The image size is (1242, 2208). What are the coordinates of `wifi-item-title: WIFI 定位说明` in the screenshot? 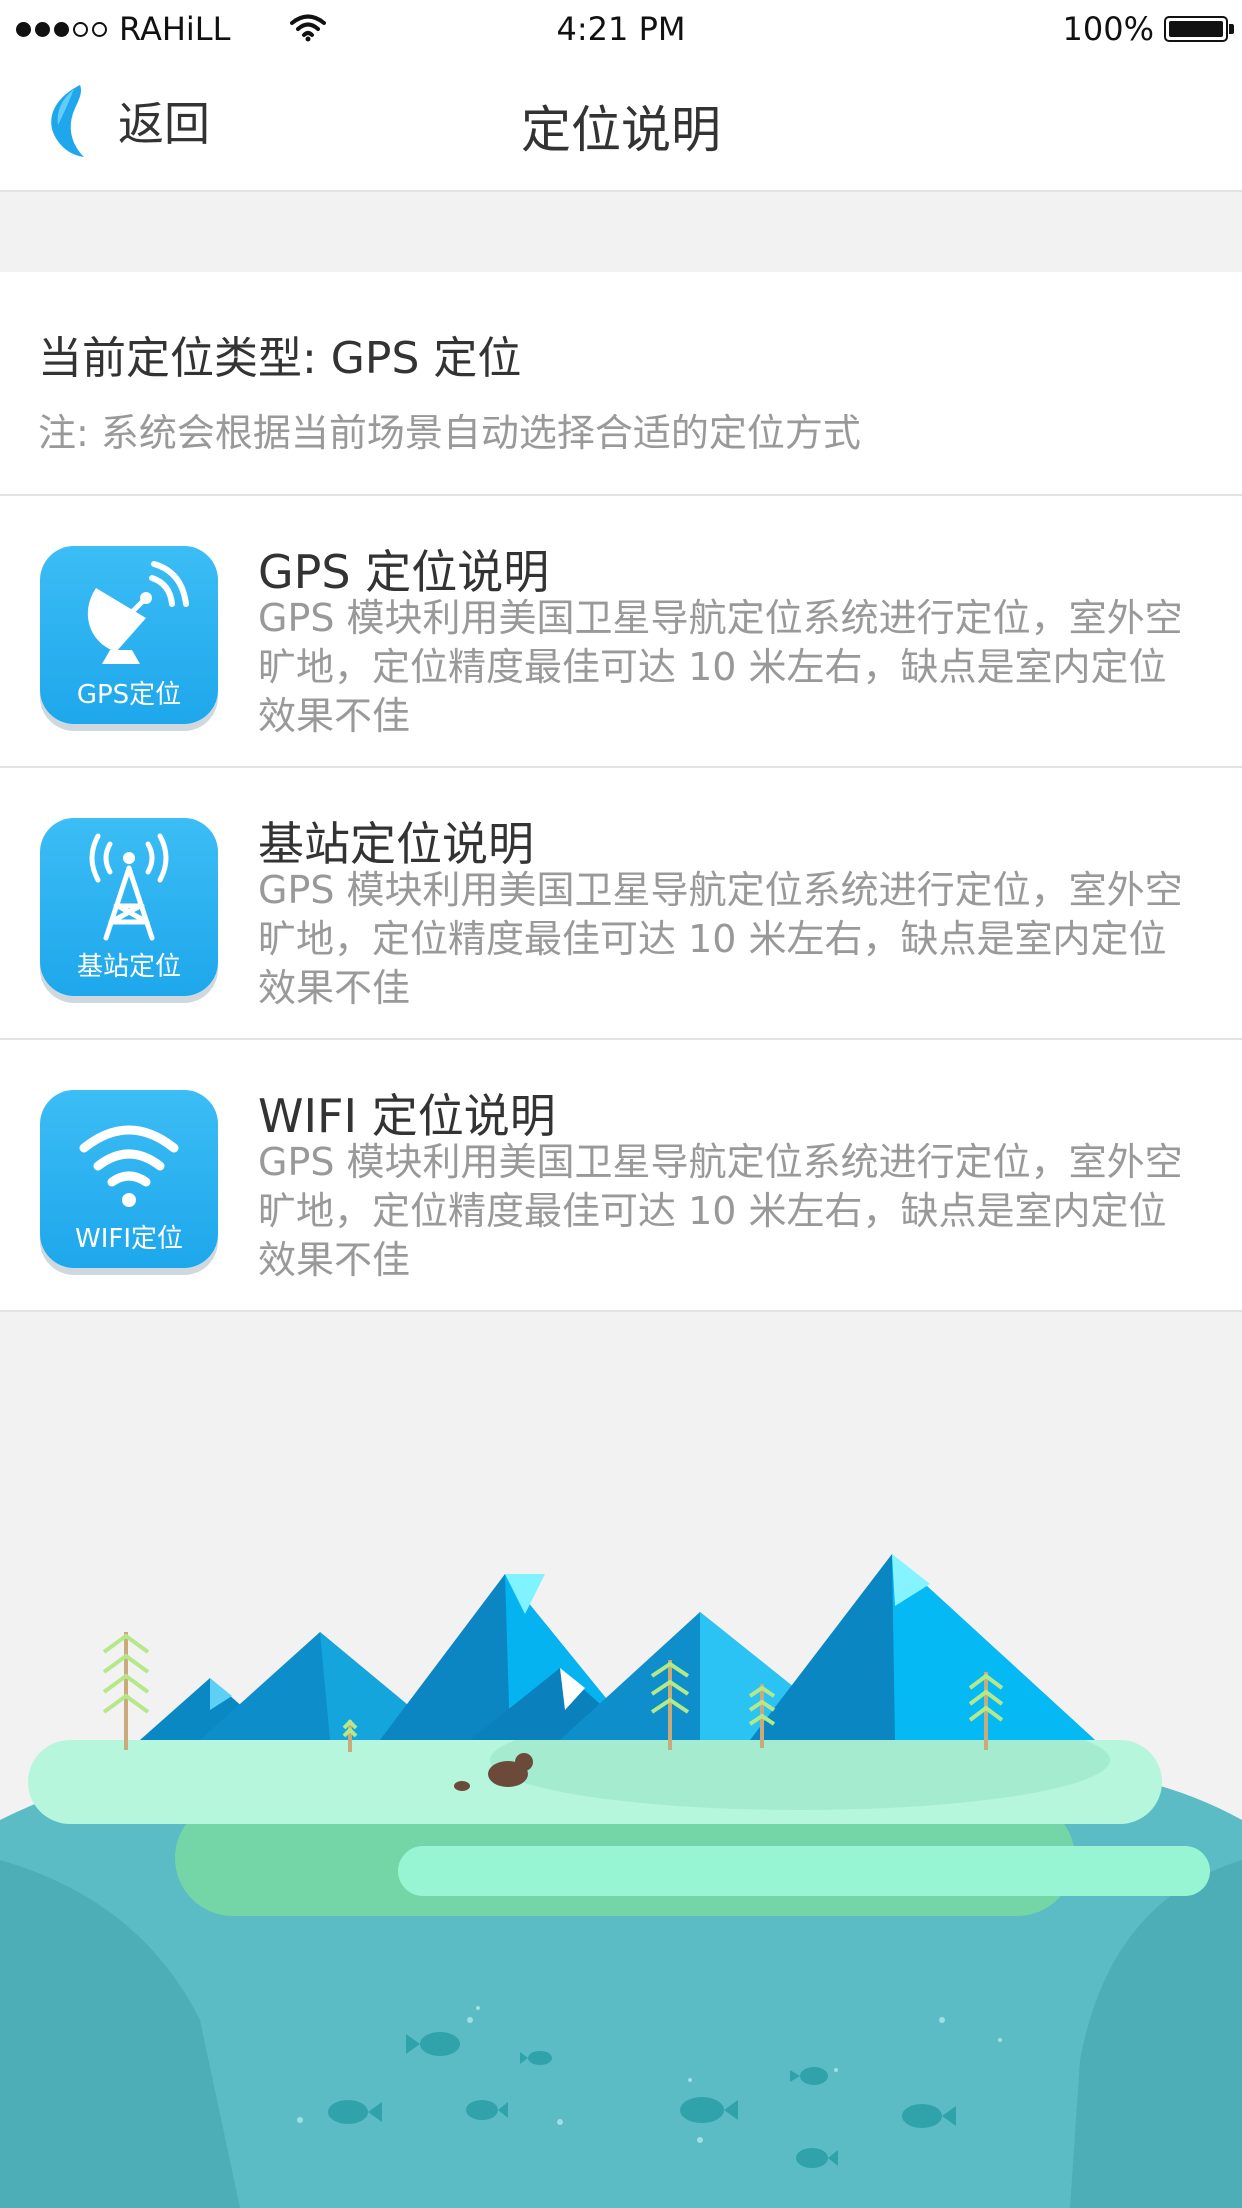 It's located at (407, 1116).